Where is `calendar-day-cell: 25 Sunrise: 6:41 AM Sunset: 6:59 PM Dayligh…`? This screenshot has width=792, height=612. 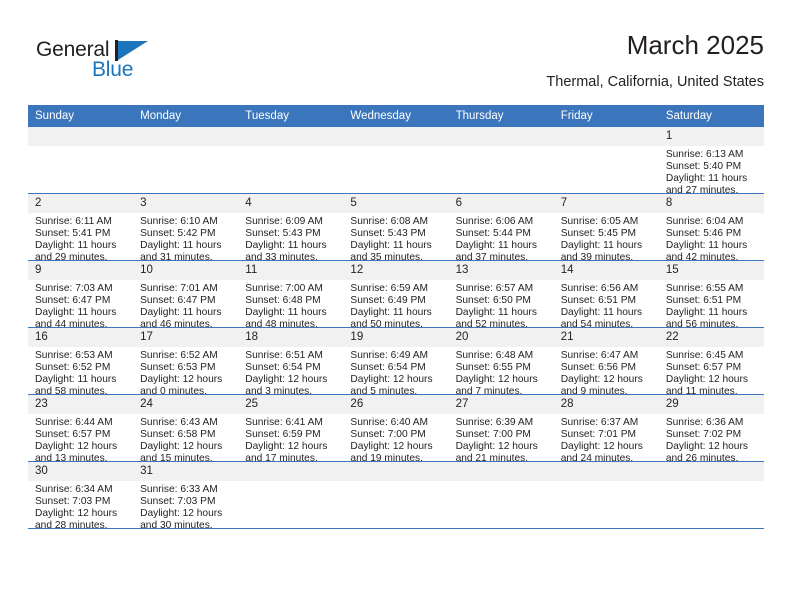 calendar-day-cell: 25 Sunrise: 6:41 AM Sunset: 6:59 PM Dayligh… is located at coordinates (291, 429).